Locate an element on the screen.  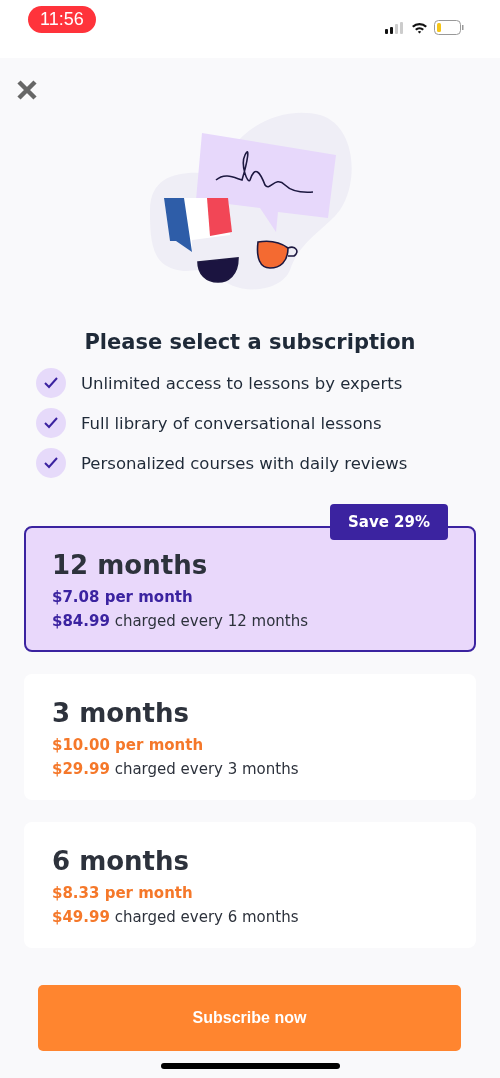
billing-text: $29.99 charged every 3 months is located at coordinates (175, 769).